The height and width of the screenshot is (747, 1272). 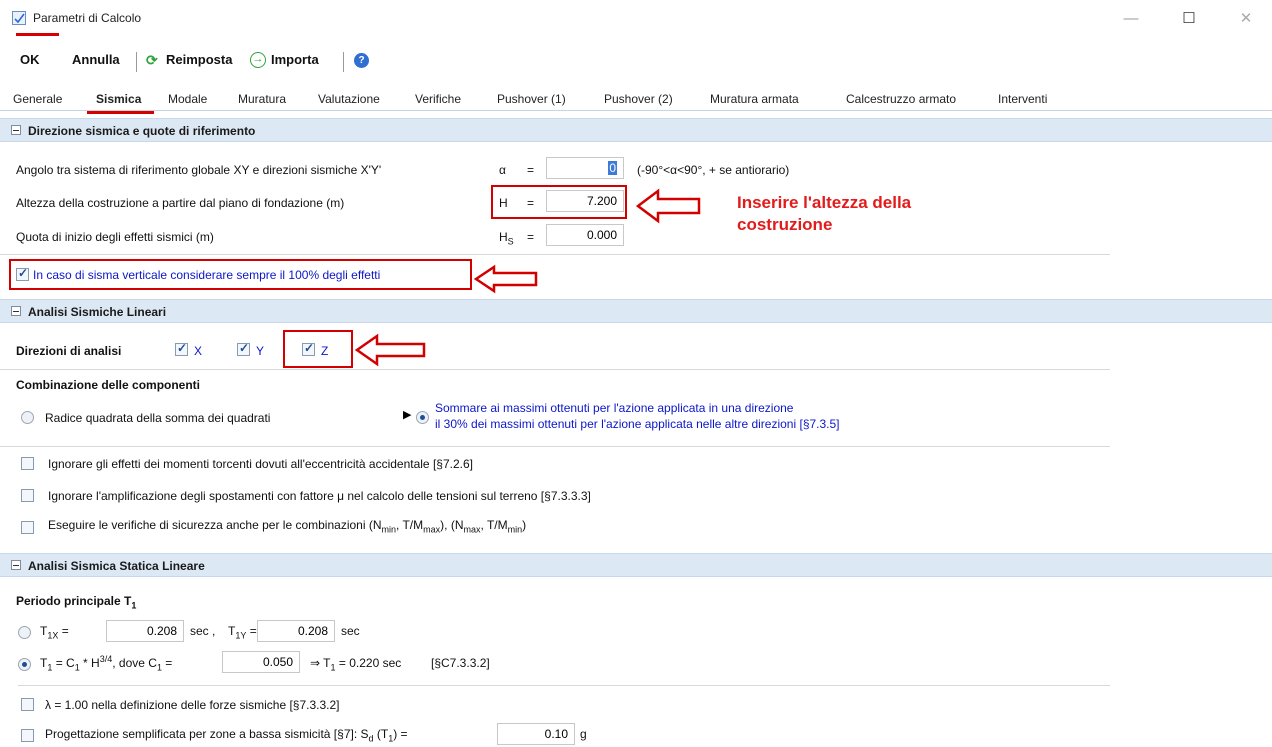 I want to click on section-header-statica: Analisi Sismica Statica Lineare, so click(x=636, y=565).